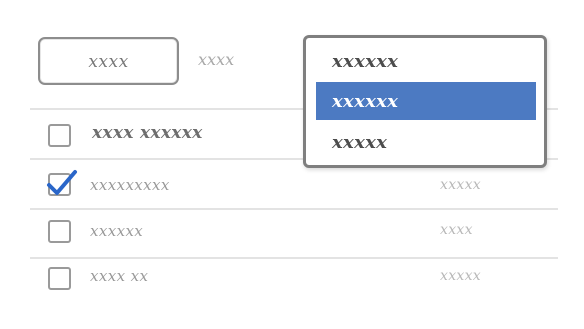 The width and height of the screenshot is (584, 329). I want to click on checkmark-icon, so click(62, 182).